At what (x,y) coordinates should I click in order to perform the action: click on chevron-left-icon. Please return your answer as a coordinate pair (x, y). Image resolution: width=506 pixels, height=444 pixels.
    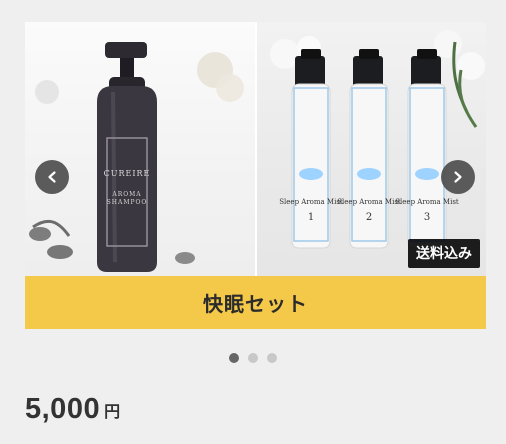
    Looking at the image, I should click on (52, 177).